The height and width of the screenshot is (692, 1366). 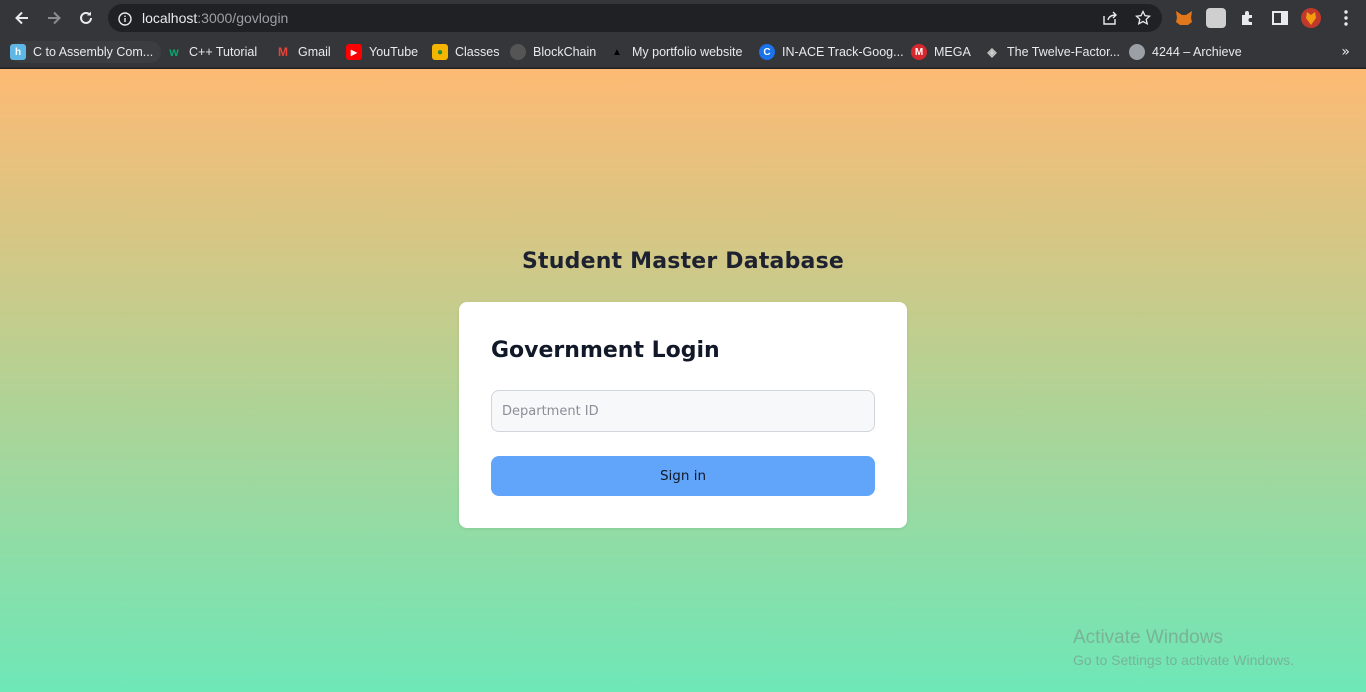 What do you see at coordinates (919, 52) in the screenshot?
I see `mega-icon: M` at bounding box center [919, 52].